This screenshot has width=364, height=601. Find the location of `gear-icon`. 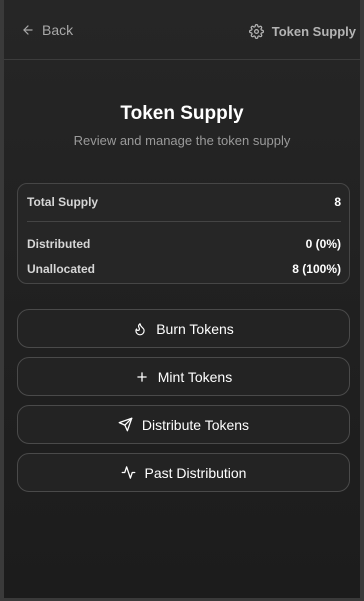

gear-icon is located at coordinates (256, 31).